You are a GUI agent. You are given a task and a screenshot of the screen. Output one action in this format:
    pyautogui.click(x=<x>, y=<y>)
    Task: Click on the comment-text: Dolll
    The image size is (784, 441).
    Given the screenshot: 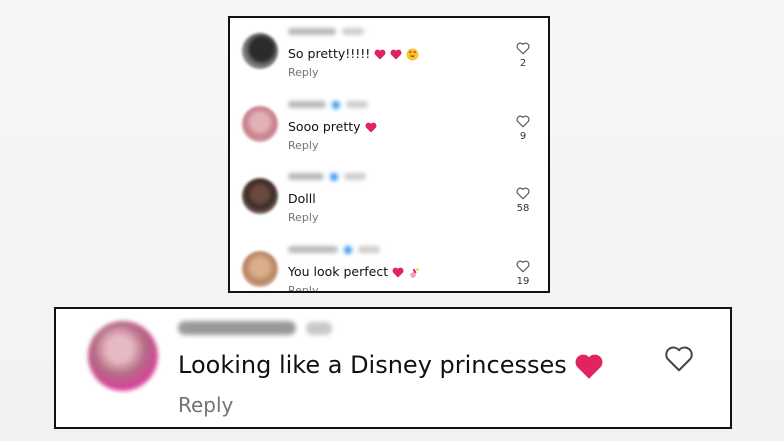 What is the action you would take?
    pyautogui.click(x=302, y=198)
    